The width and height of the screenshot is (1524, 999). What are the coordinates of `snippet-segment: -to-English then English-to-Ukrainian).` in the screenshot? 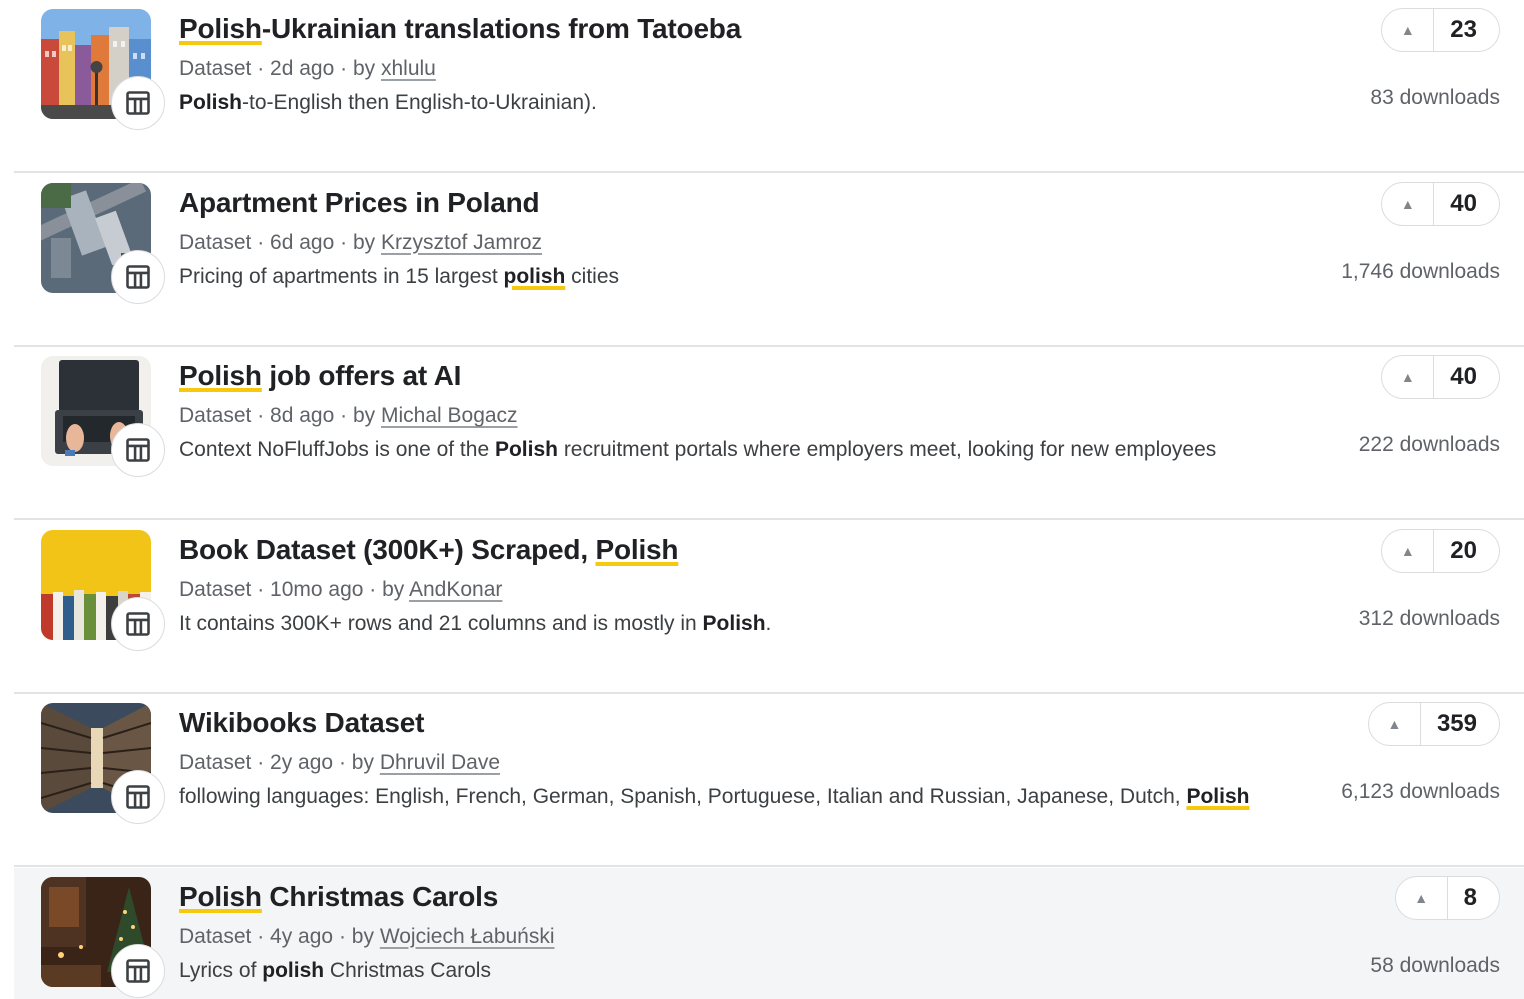 It's located at (419, 102).